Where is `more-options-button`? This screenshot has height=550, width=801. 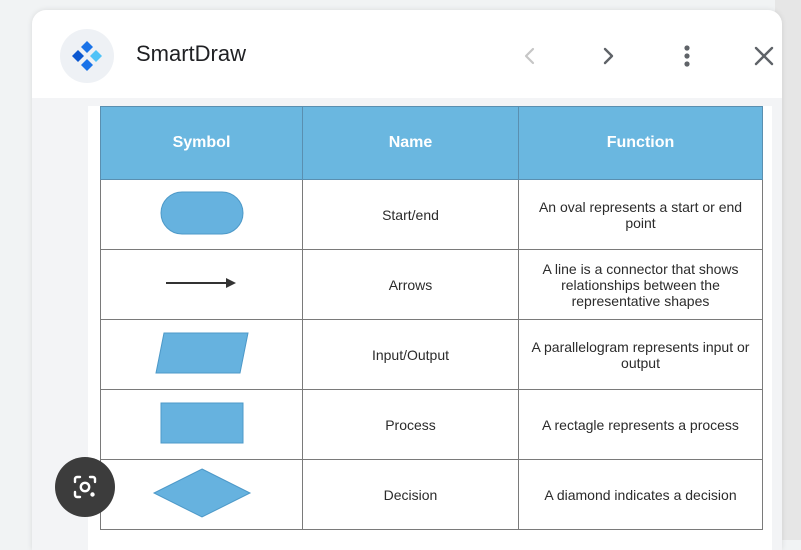 more-options-button is located at coordinates (687, 56).